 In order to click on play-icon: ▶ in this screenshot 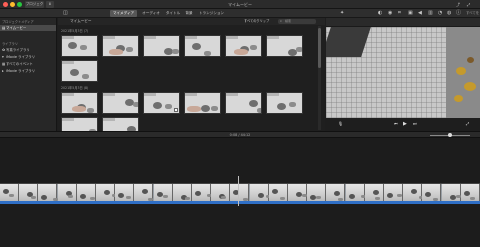, I will do `click(405, 124)`.